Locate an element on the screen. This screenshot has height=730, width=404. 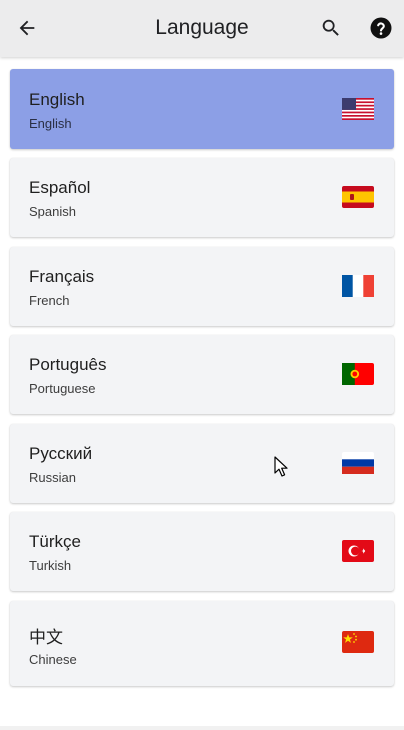
flag-cn-icon is located at coordinates (358, 642).